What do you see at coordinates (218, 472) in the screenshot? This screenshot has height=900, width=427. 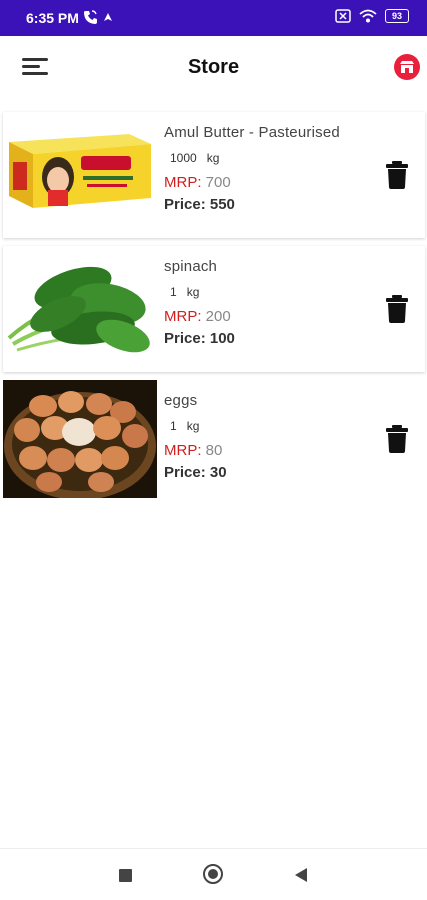 I see `price-value: 30` at bounding box center [218, 472].